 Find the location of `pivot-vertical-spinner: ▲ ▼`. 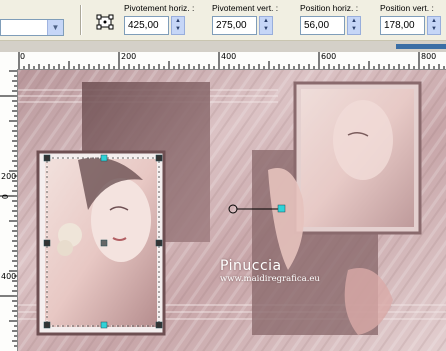

pivot-vertical-spinner: ▲ ▼ is located at coordinates (266, 25).